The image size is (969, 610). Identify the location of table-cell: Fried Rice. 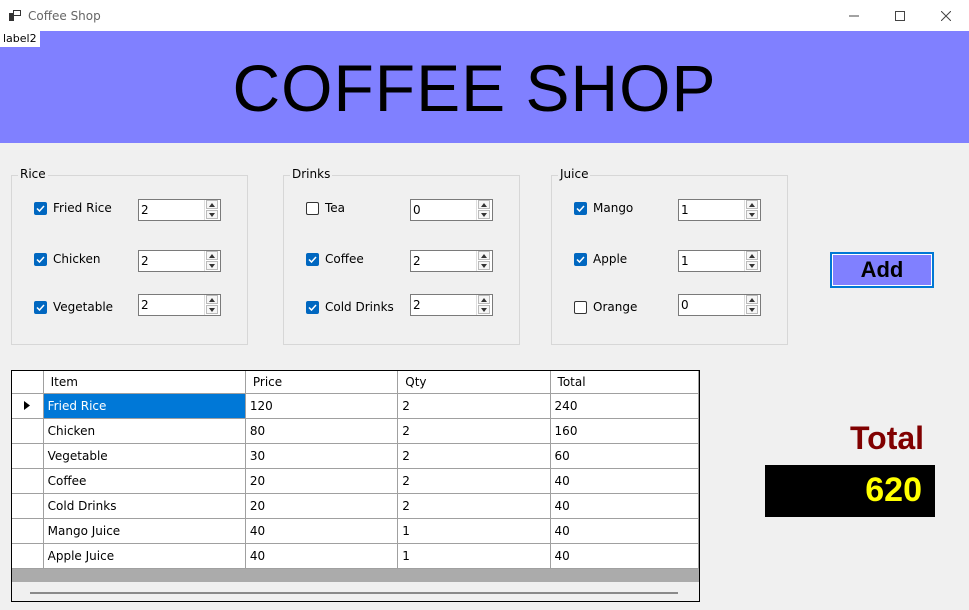
(144, 406).